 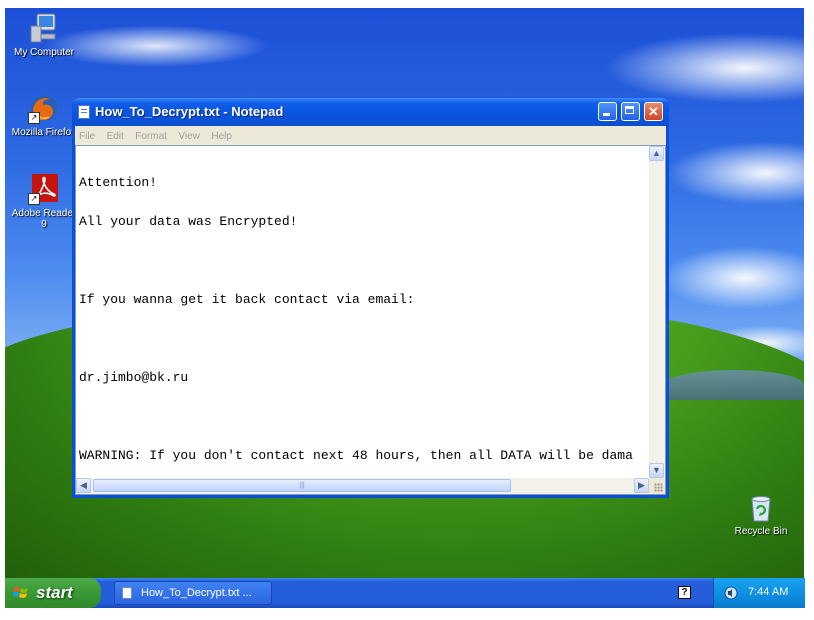 What do you see at coordinates (630, 111) in the screenshot?
I see `maximize-button` at bounding box center [630, 111].